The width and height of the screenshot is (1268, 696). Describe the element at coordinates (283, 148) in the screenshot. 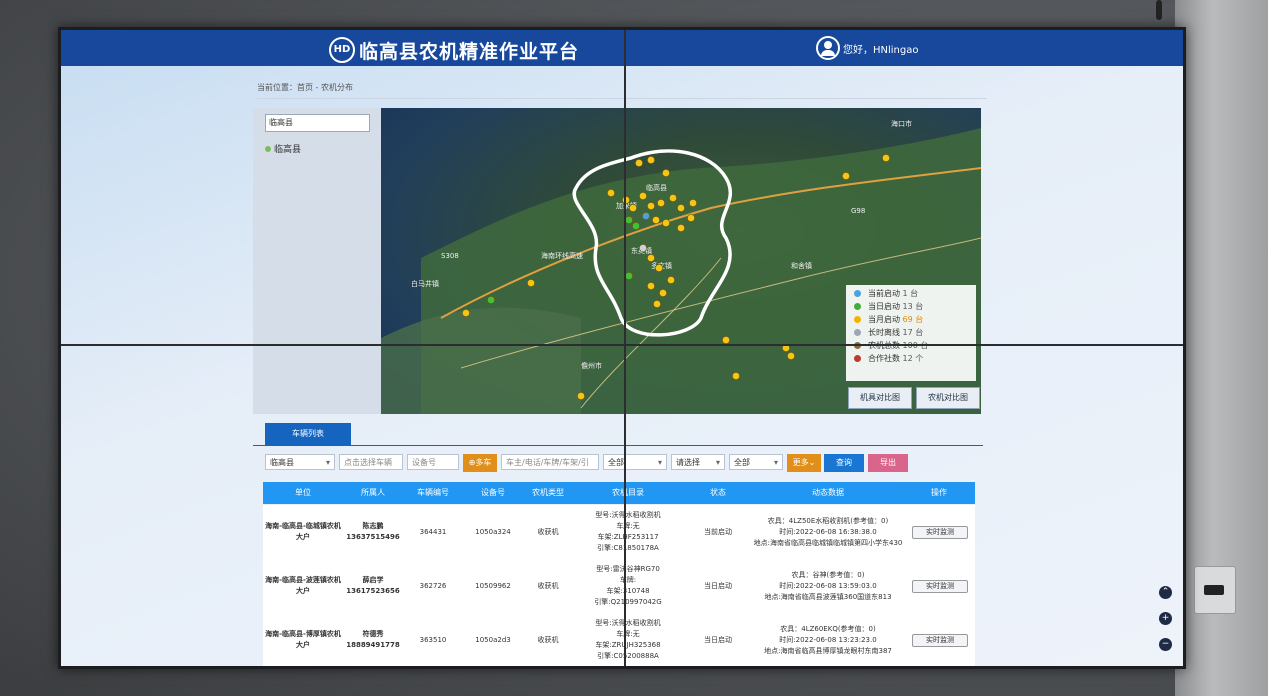

I see `tree-node-lingao: 临高县` at that location.